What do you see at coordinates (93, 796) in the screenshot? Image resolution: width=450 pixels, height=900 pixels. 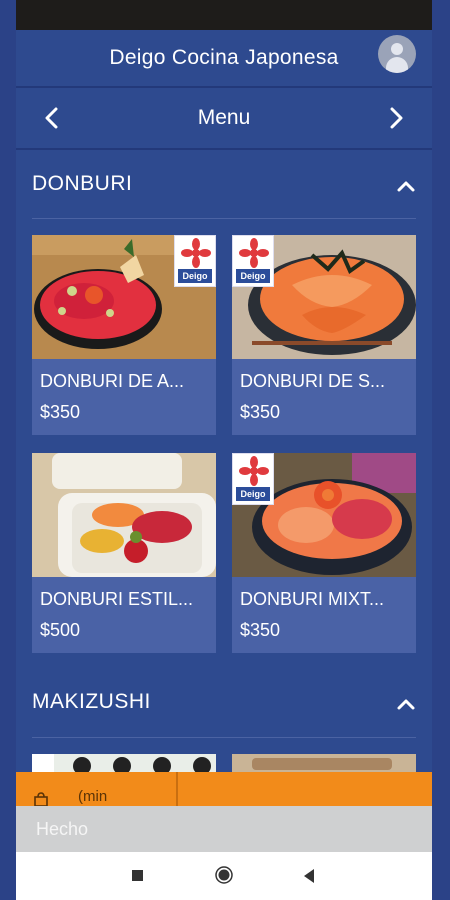 I see `min-order-label: (min` at bounding box center [93, 796].